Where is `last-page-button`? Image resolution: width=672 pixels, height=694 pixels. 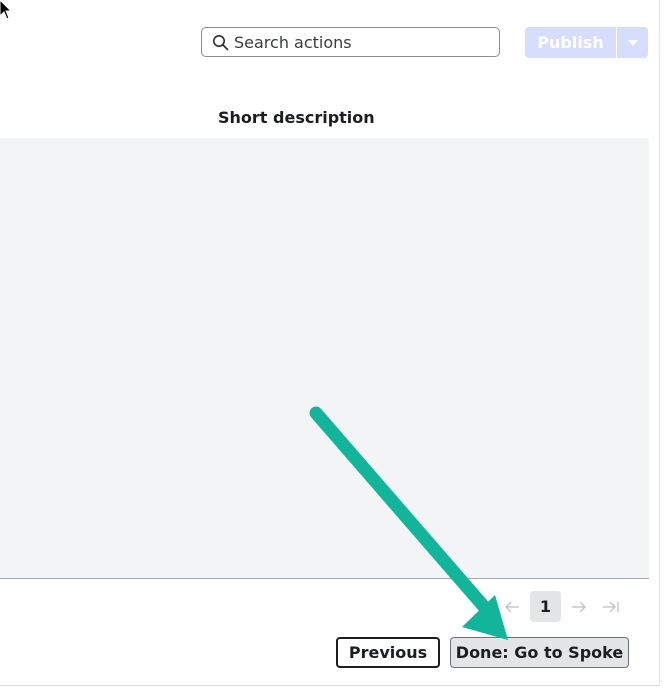
last-page-button is located at coordinates (611, 607).